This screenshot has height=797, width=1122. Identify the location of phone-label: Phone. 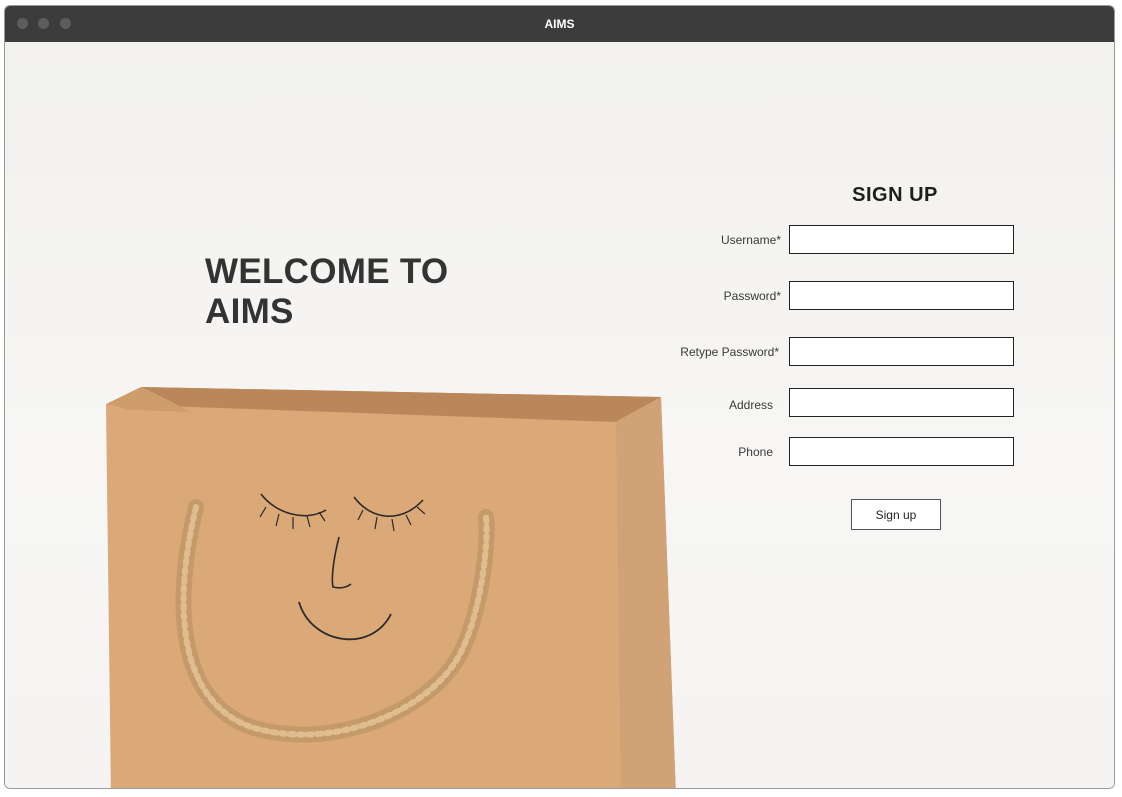
(755, 452).